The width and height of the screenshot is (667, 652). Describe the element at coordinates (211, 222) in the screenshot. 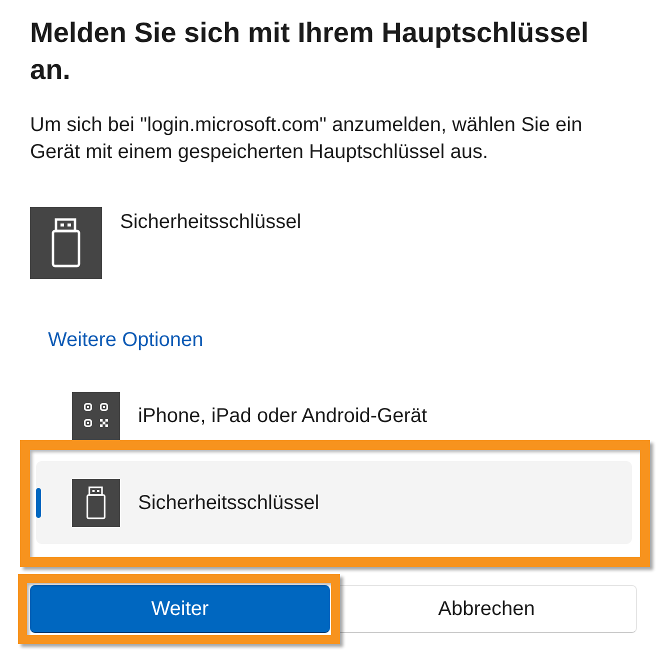

I see `device-label: Sicherheitsschlüssel` at that location.